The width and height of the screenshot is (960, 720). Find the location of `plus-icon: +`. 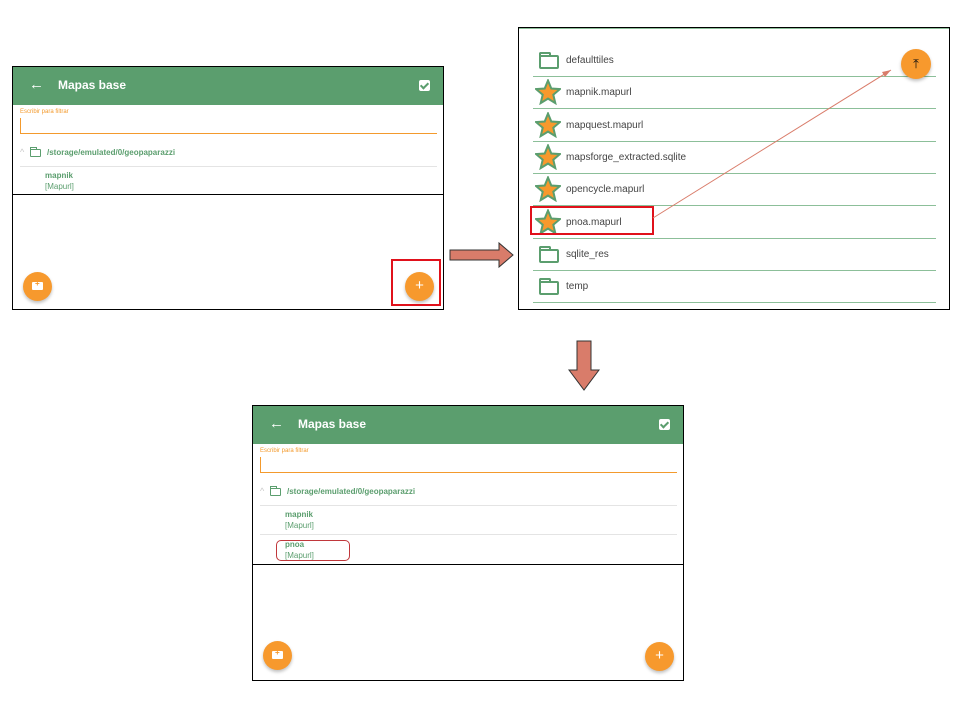

plus-icon: + is located at coordinates (659, 655).